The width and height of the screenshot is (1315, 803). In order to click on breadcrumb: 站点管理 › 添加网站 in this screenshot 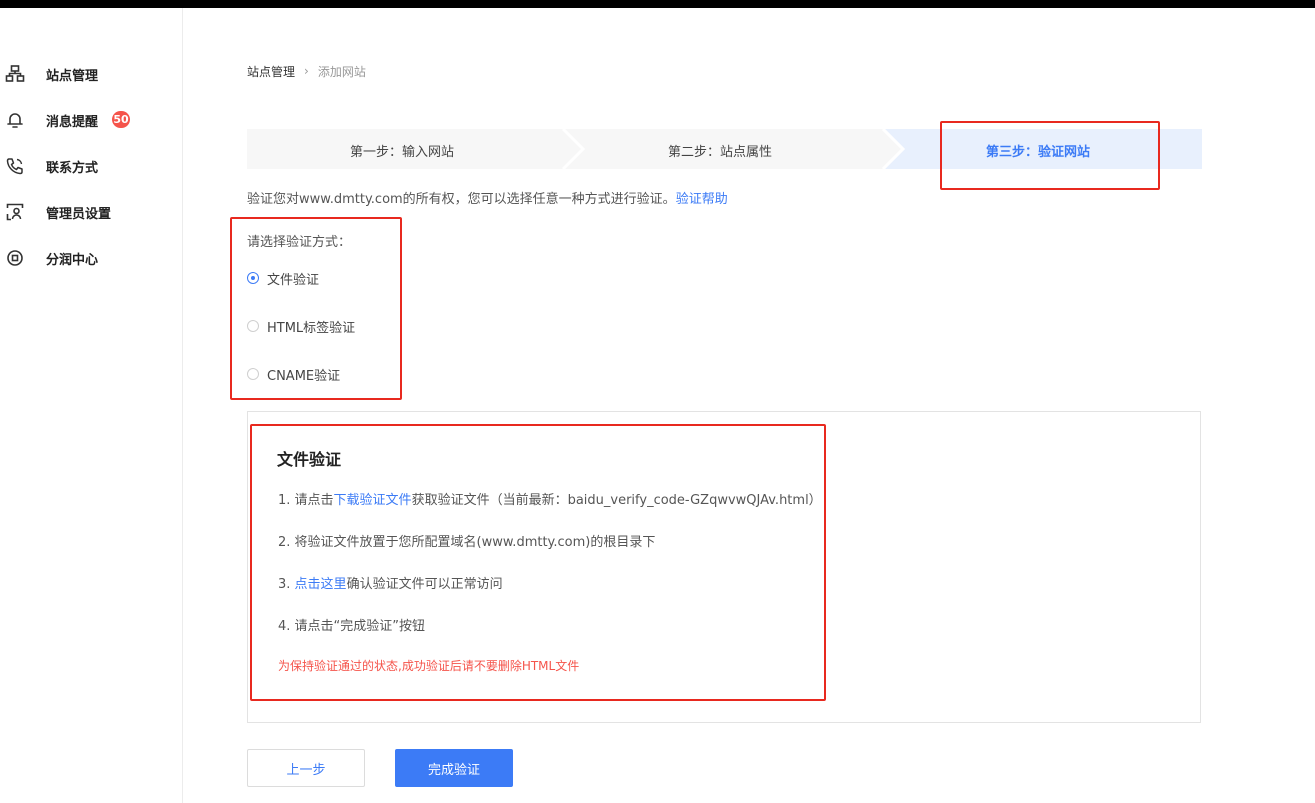, I will do `click(306, 71)`.